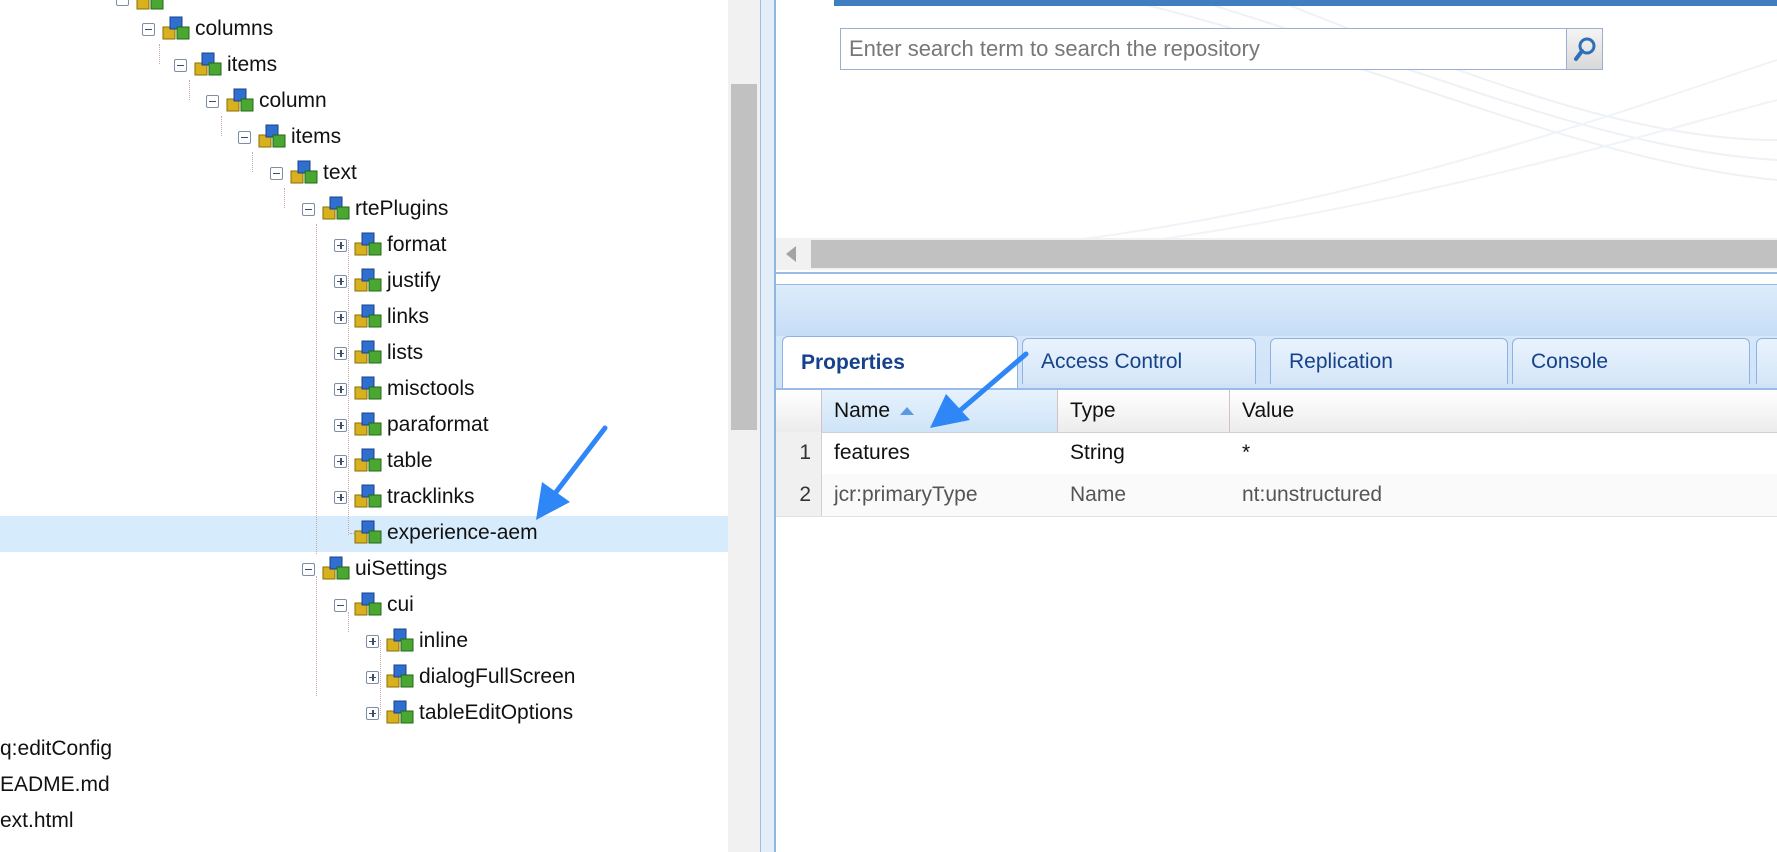 The width and height of the screenshot is (1777, 852). I want to click on tree-node-rtePlugins: rtePlugins, so click(375, 209).